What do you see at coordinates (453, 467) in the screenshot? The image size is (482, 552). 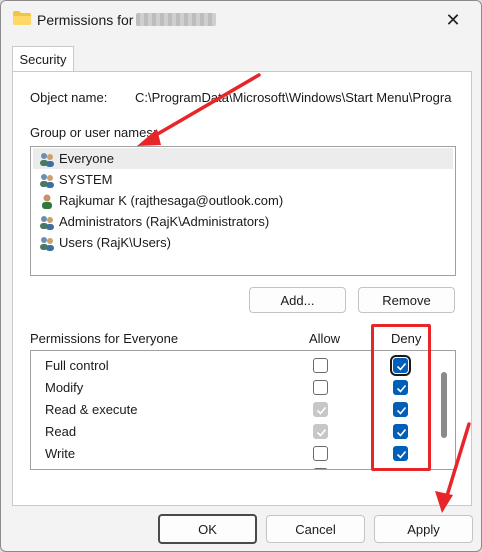 I see `arrow-to-apply` at bounding box center [453, 467].